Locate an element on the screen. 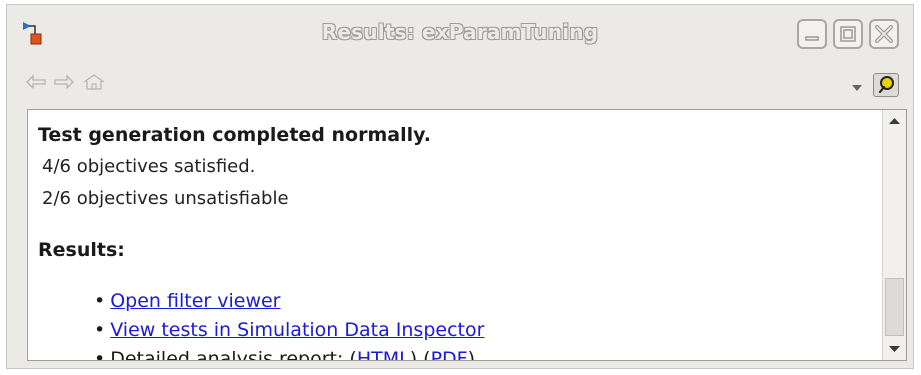  title-bar: Results: exParamTuning is located at coordinates (460, 31).